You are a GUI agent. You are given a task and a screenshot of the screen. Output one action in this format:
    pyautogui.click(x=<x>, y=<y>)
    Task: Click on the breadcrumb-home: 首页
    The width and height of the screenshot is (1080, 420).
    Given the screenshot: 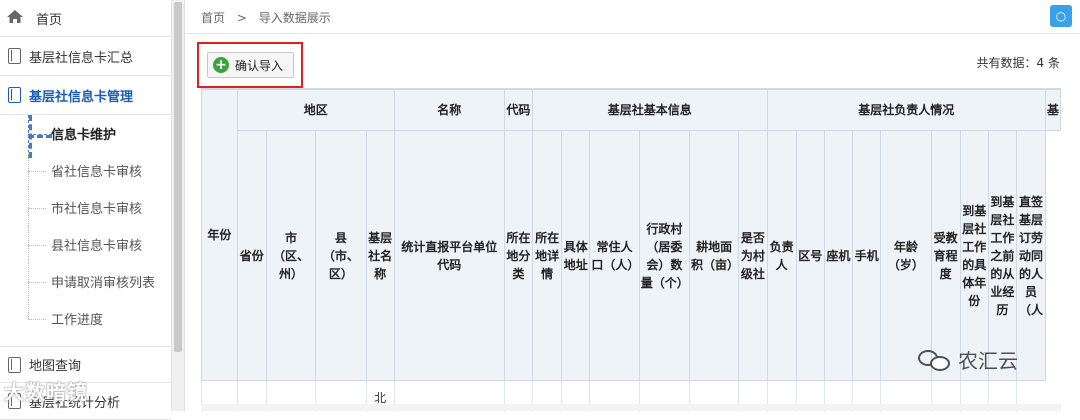 What is the action you would take?
    pyautogui.click(x=213, y=18)
    